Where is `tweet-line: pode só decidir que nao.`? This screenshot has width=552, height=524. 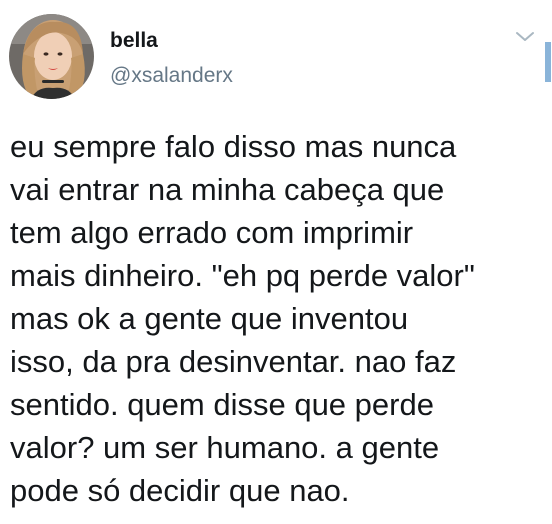 tweet-line: pode só decidir que nao. is located at coordinates (180, 490).